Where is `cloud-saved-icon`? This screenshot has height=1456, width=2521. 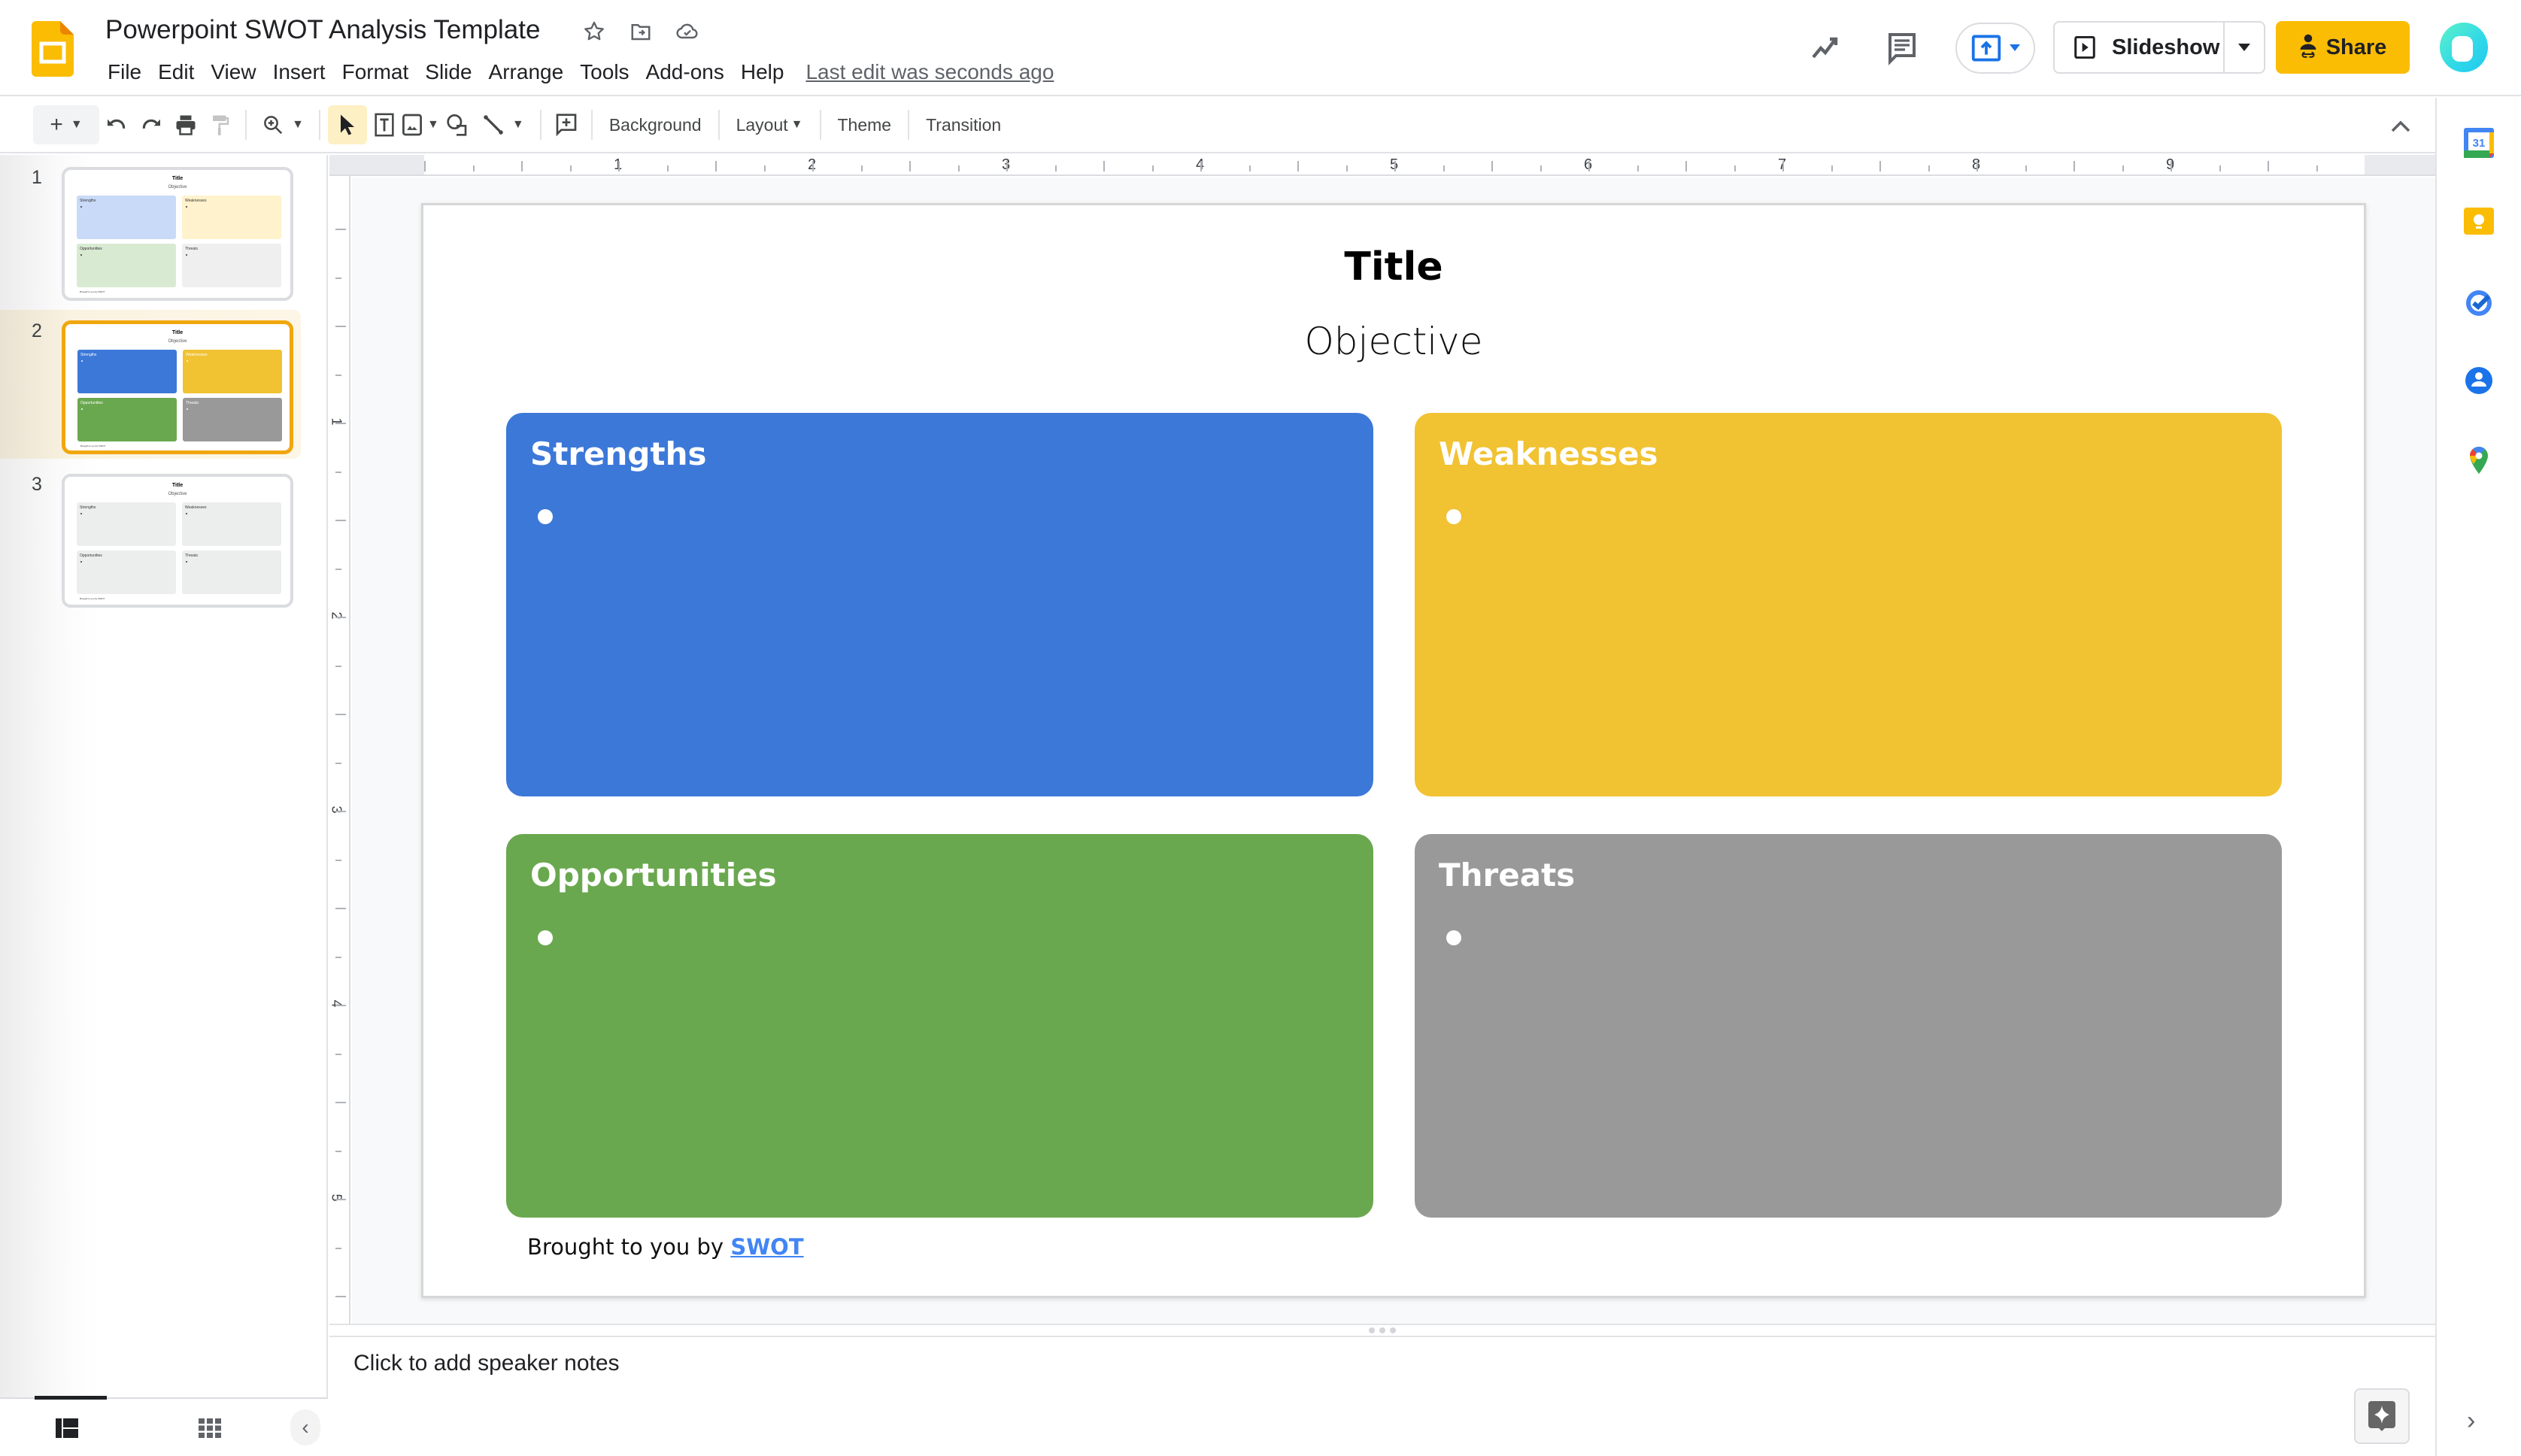 cloud-saved-icon is located at coordinates (687, 31).